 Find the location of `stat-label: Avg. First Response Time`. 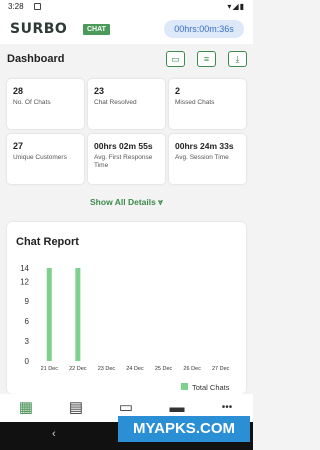

stat-label: Avg. First Response Time is located at coordinates (123, 161).